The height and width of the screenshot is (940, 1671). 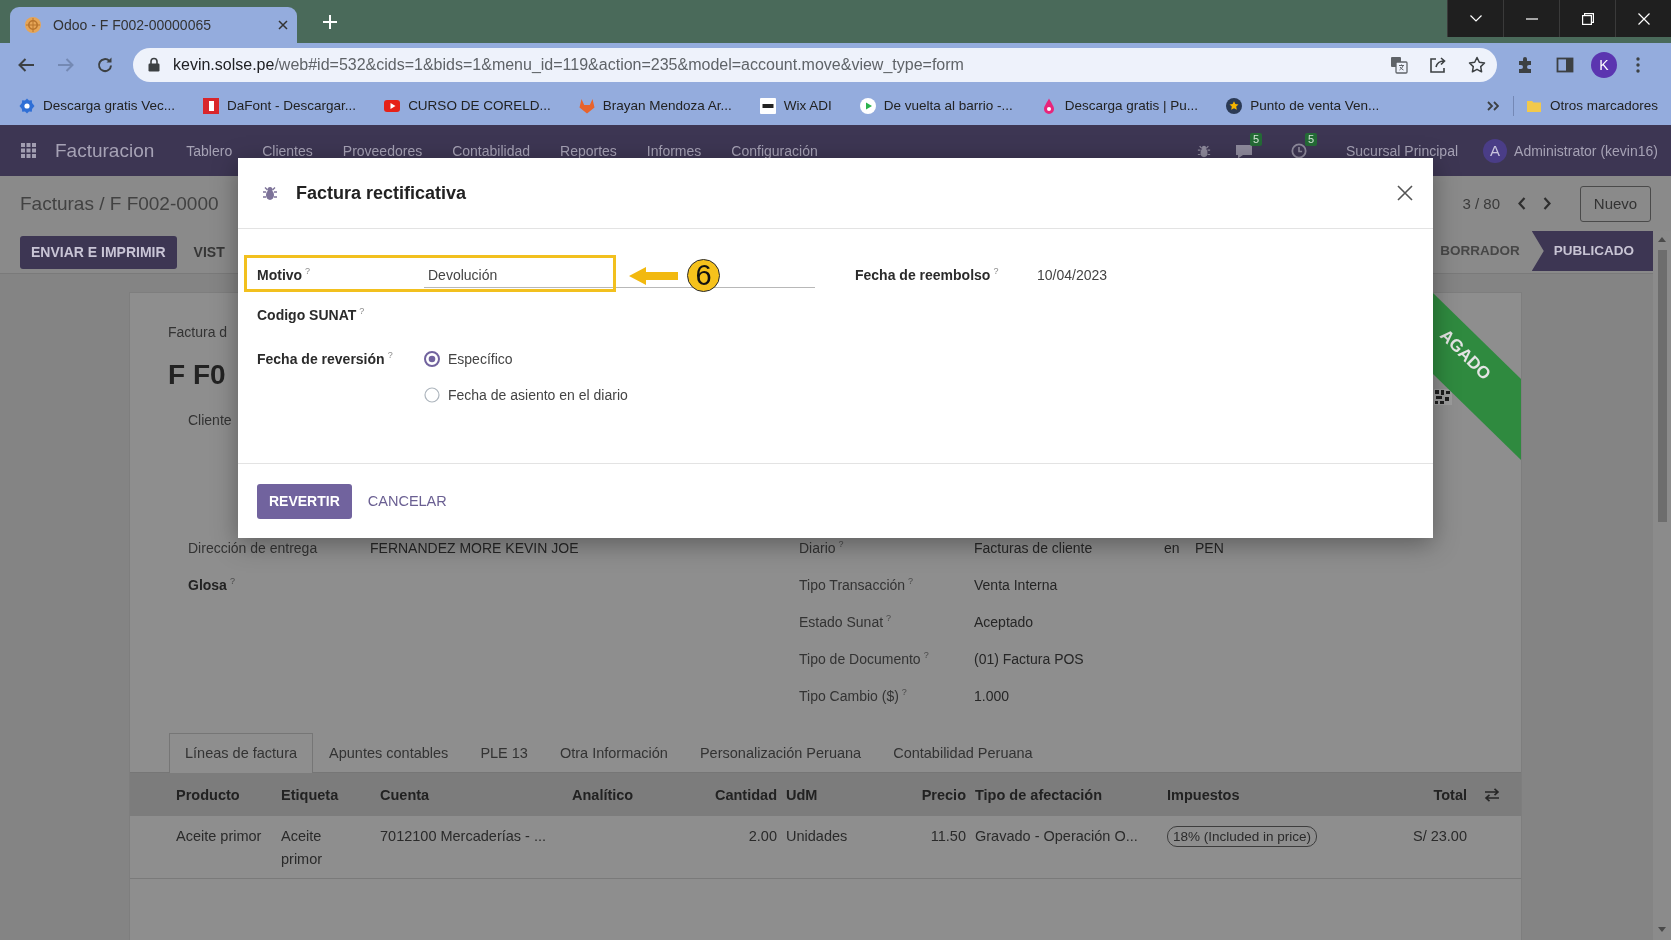 I want to click on bookmark-folder: Otros marcadores, so click(x=1591, y=105).